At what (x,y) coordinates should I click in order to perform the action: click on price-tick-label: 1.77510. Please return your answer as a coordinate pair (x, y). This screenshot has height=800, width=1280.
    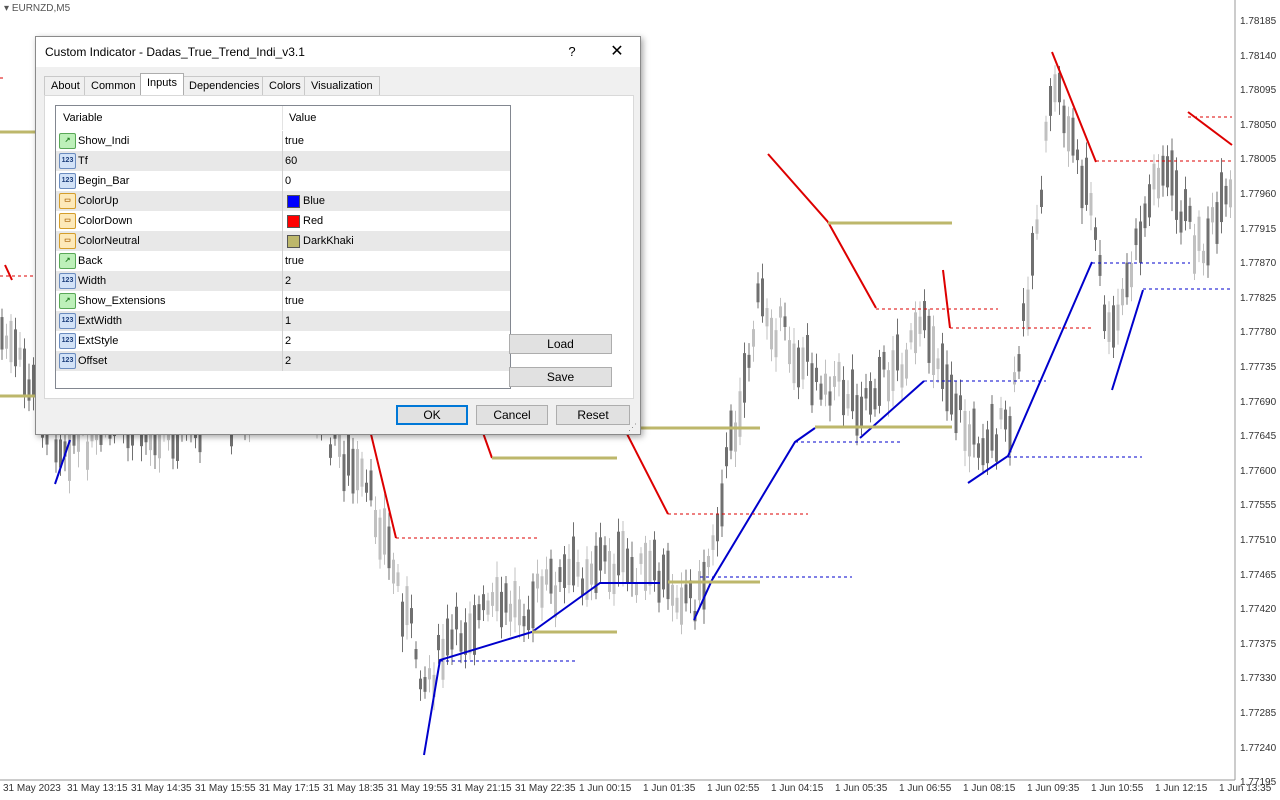
    Looking at the image, I should click on (1258, 540).